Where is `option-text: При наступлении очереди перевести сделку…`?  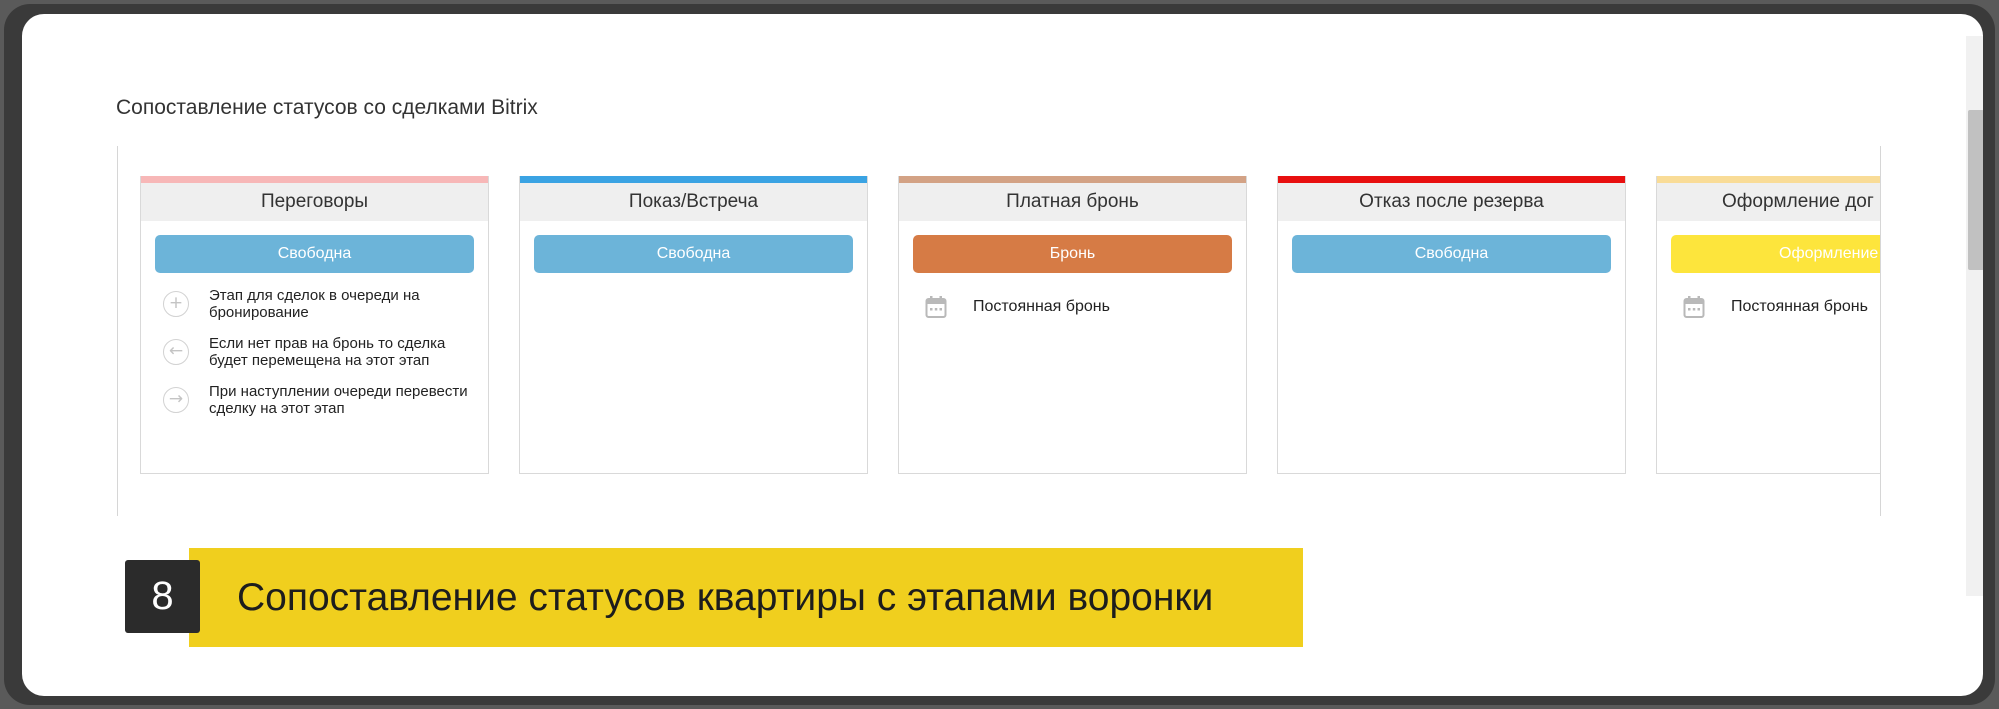 option-text: При наступлении очереди перевести сделку… is located at coordinates (338, 400).